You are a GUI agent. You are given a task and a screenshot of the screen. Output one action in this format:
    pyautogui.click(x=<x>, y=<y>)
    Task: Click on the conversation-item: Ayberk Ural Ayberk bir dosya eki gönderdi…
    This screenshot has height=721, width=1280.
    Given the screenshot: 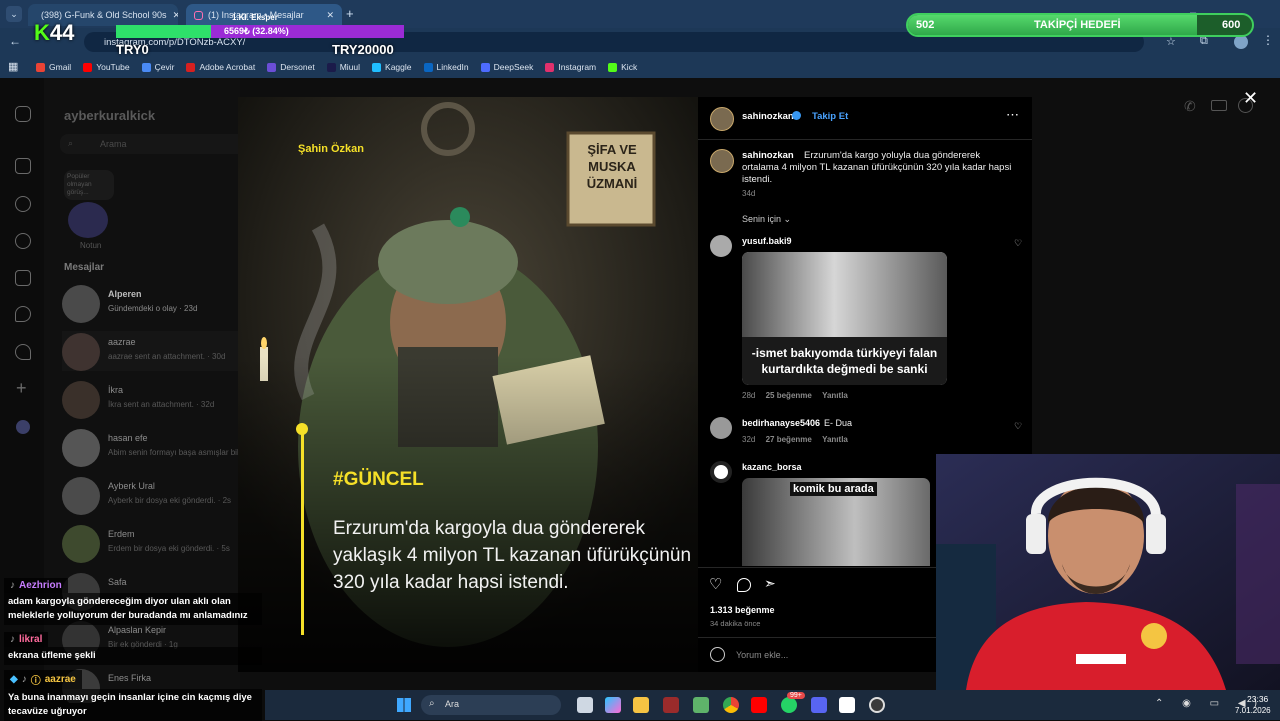 What is the action you would take?
    pyautogui.click(x=151, y=495)
    